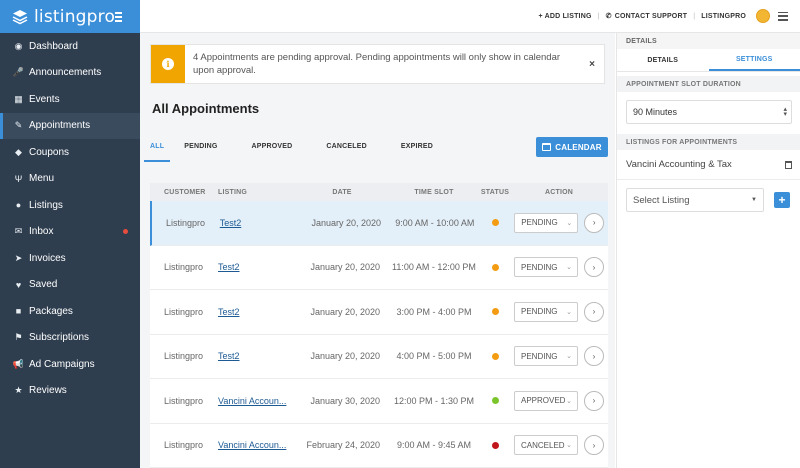 This screenshot has height=468, width=800. What do you see at coordinates (18, 205) in the screenshot?
I see `map-marker-icon: ●` at bounding box center [18, 205].